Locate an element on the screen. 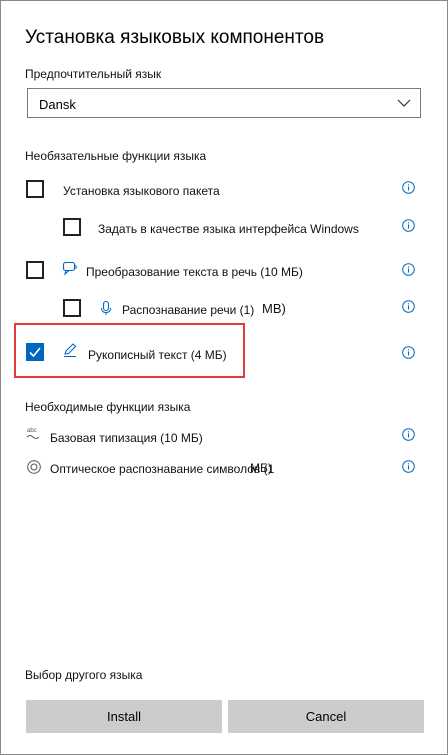 This screenshot has width=448, height=755. optional-features-label: Необязательные функции языка is located at coordinates (116, 156).